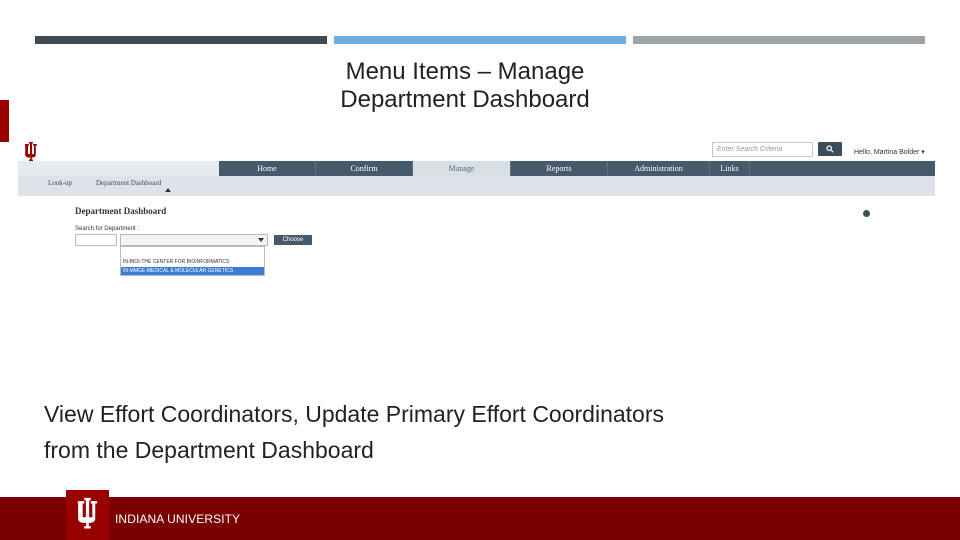 The height and width of the screenshot is (540, 960). Describe the element at coordinates (60, 183) in the screenshot. I see `subnav-lookup: Look-up` at that location.